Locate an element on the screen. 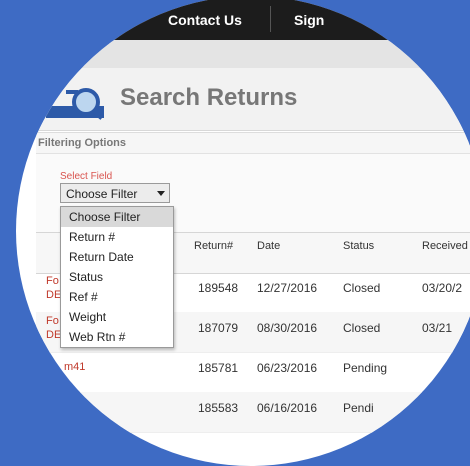  return-number: 189548 is located at coordinates (218, 288).